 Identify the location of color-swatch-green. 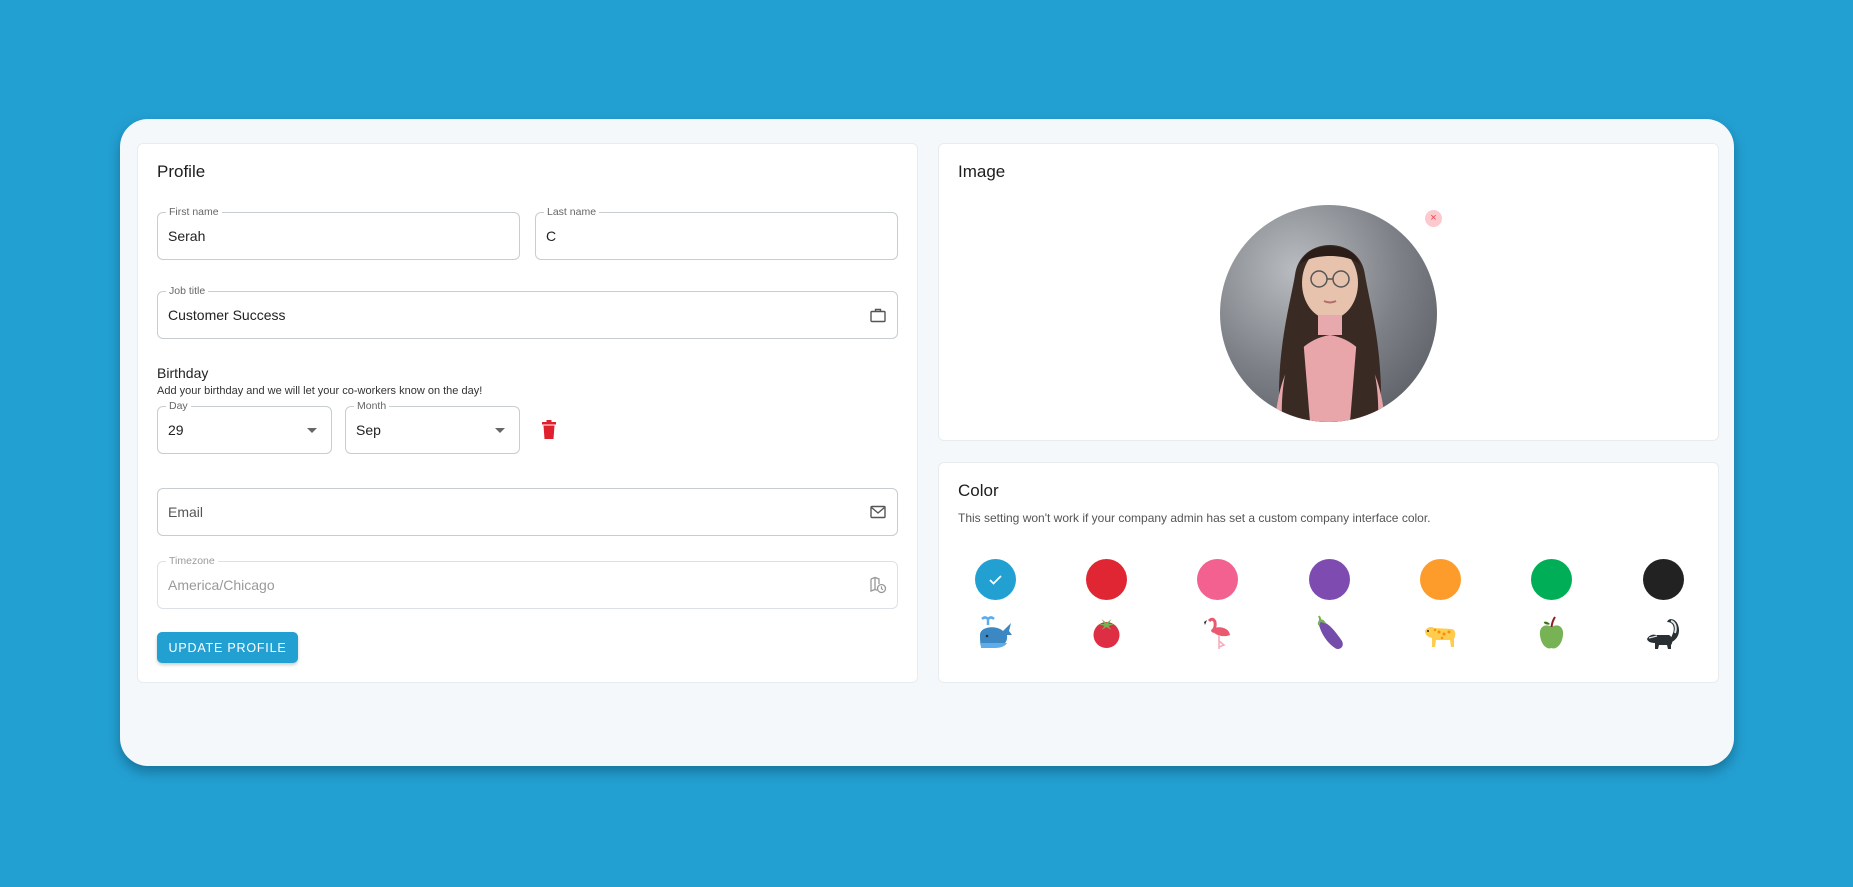
(1551, 579).